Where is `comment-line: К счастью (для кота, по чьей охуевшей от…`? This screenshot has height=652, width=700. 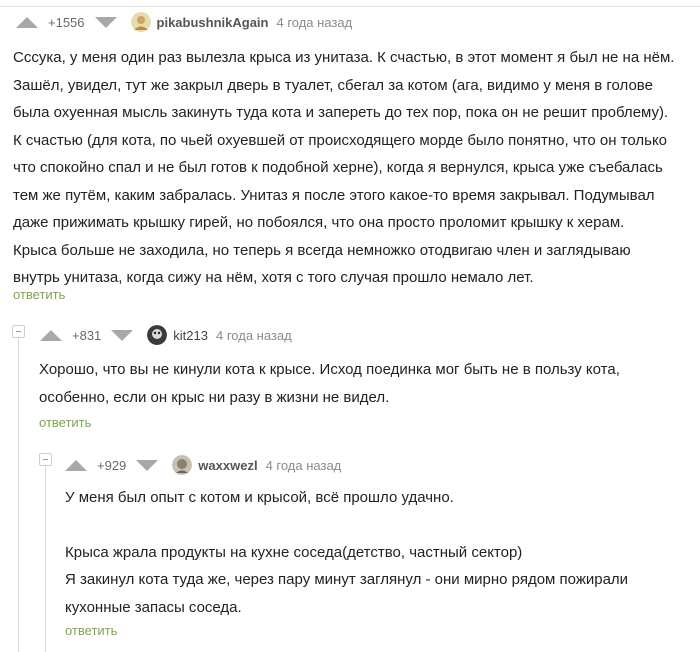 comment-line: К счастью (для кота, по чьей охуевшей от… is located at coordinates (340, 140).